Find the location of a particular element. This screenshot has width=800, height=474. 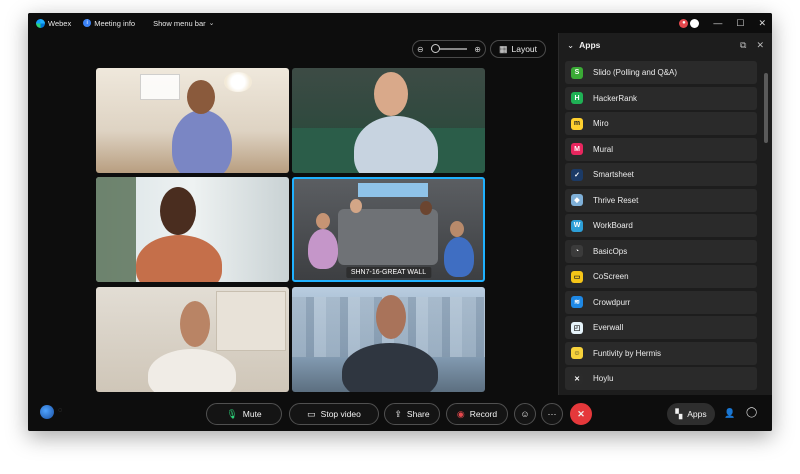

app-item: M Mural is located at coordinates (661, 149).